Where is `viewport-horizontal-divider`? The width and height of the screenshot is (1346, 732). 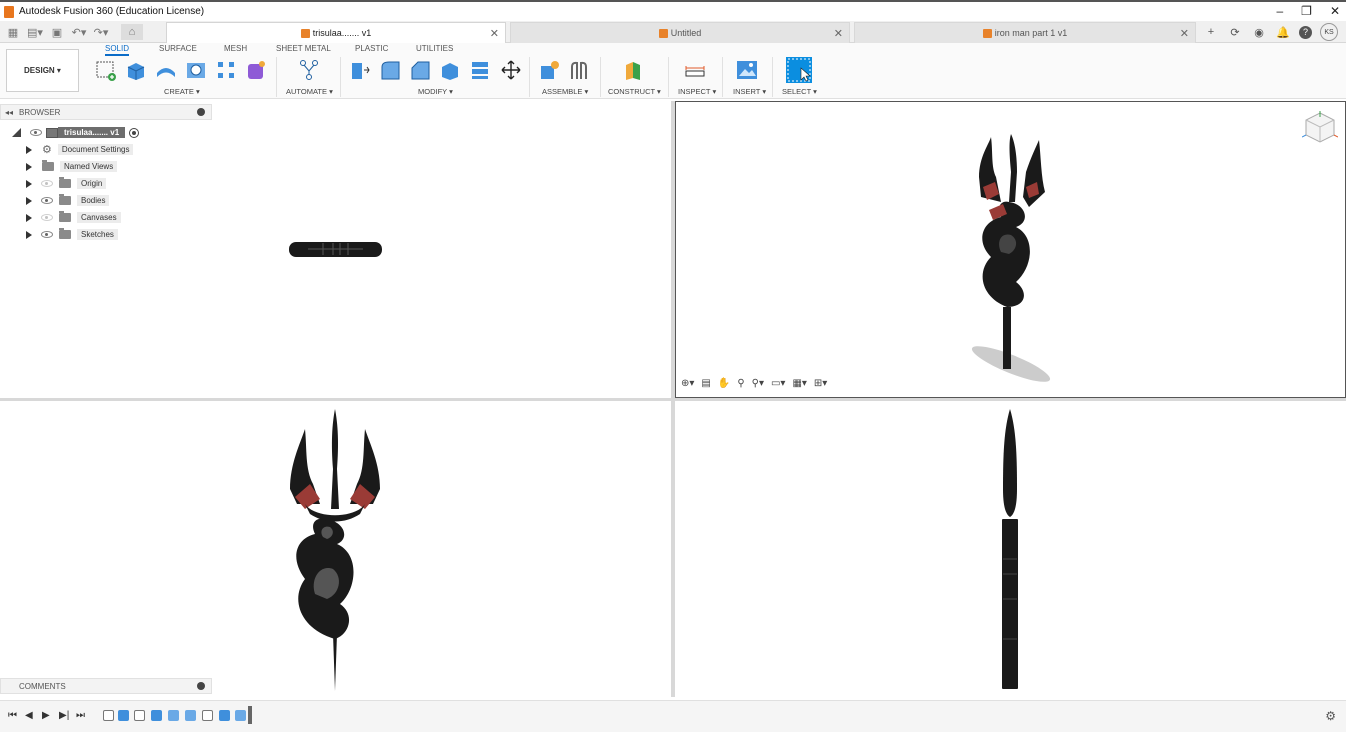 viewport-horizontal-divider is located at coordinates (673, 399).